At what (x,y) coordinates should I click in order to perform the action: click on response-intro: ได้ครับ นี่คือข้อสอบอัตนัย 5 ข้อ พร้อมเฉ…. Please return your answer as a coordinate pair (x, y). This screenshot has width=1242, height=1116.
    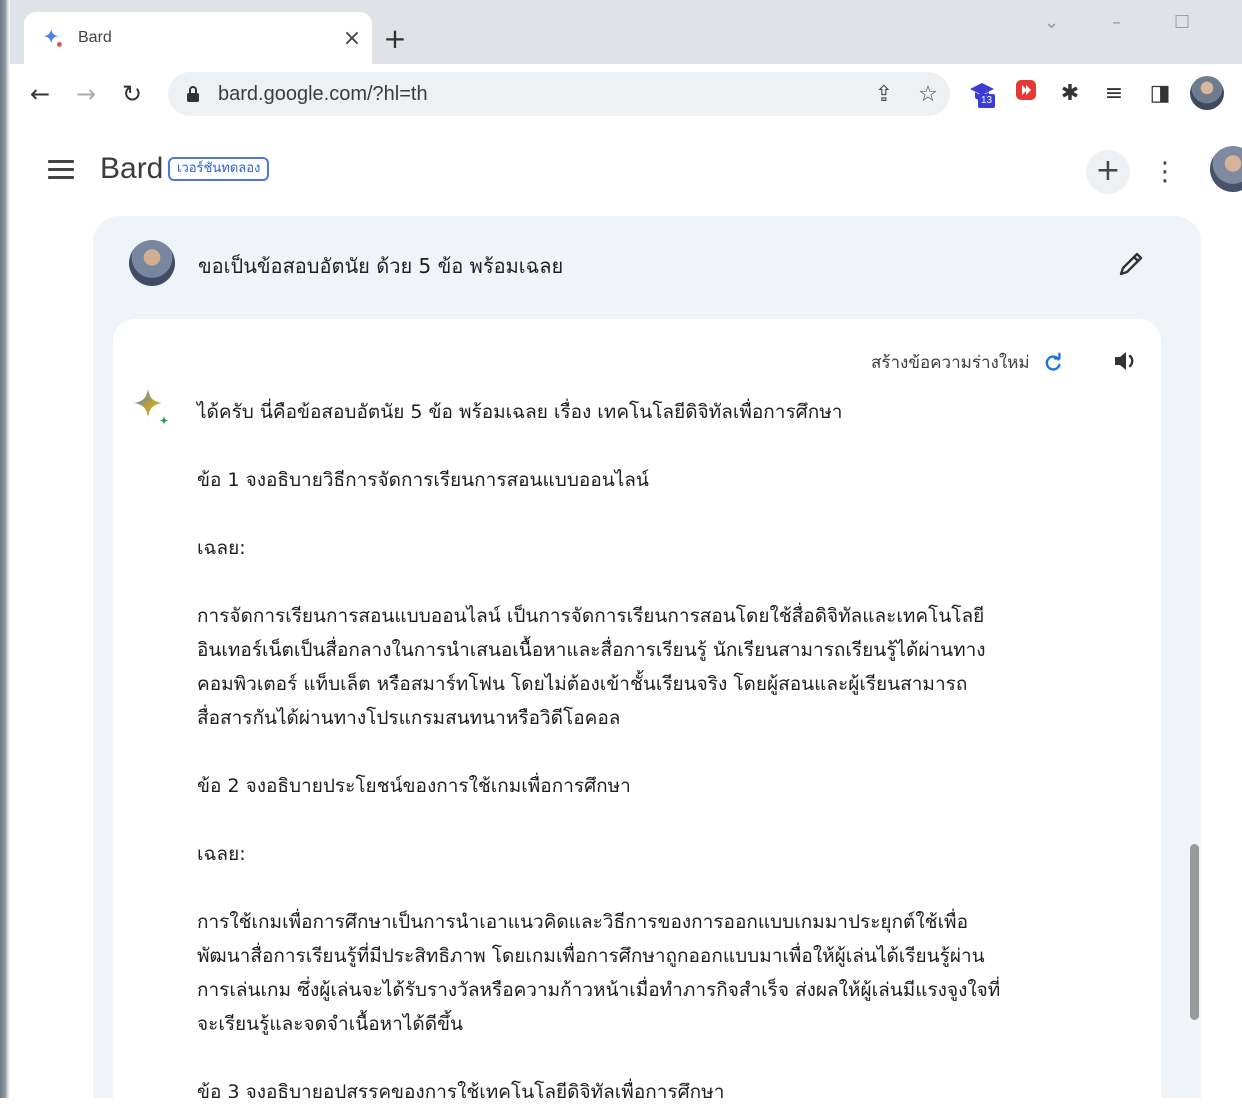
    Looking at the image, I should click on (520, 412).